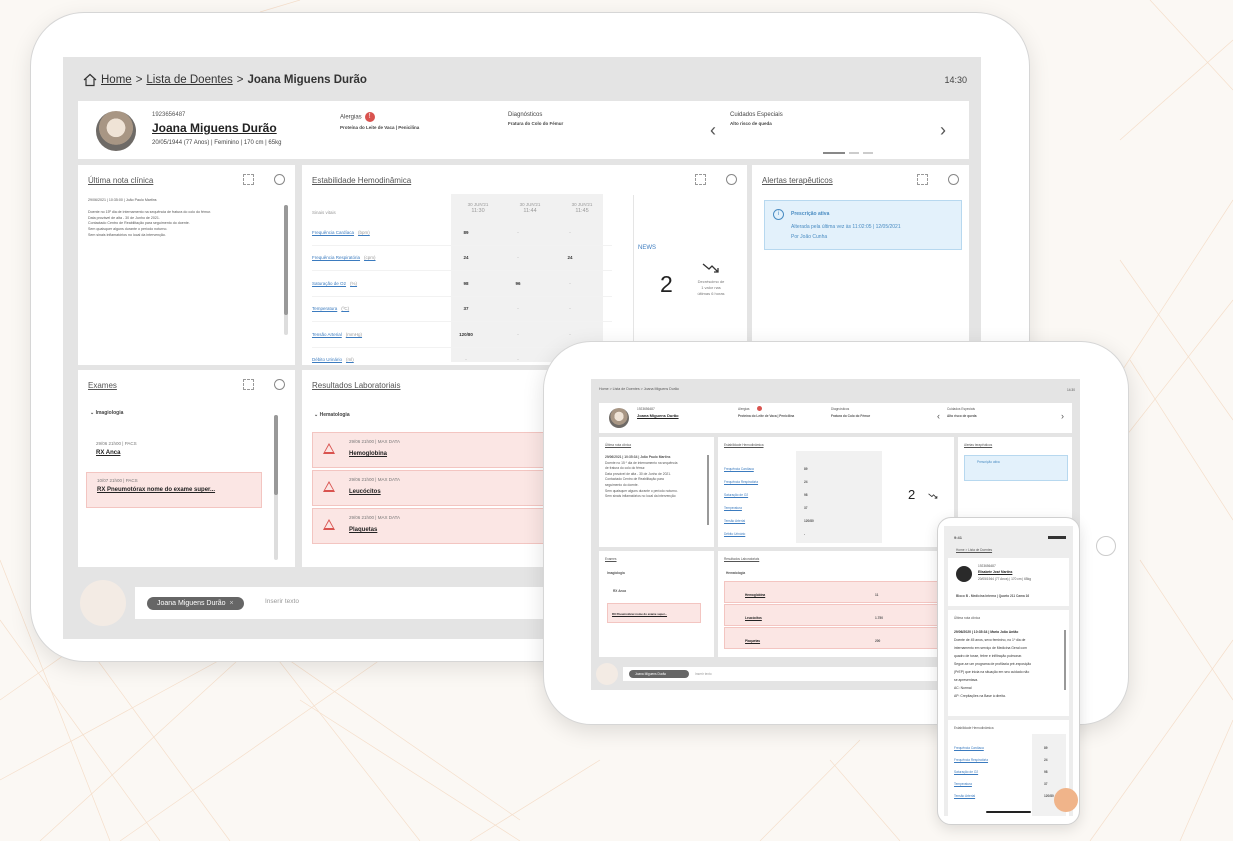  Describe the element at coordinates (433, 450) in the screenshot. I see `lab-result-row: 29/06 21h00 | MAX DATA Hemoglobina` at that location.